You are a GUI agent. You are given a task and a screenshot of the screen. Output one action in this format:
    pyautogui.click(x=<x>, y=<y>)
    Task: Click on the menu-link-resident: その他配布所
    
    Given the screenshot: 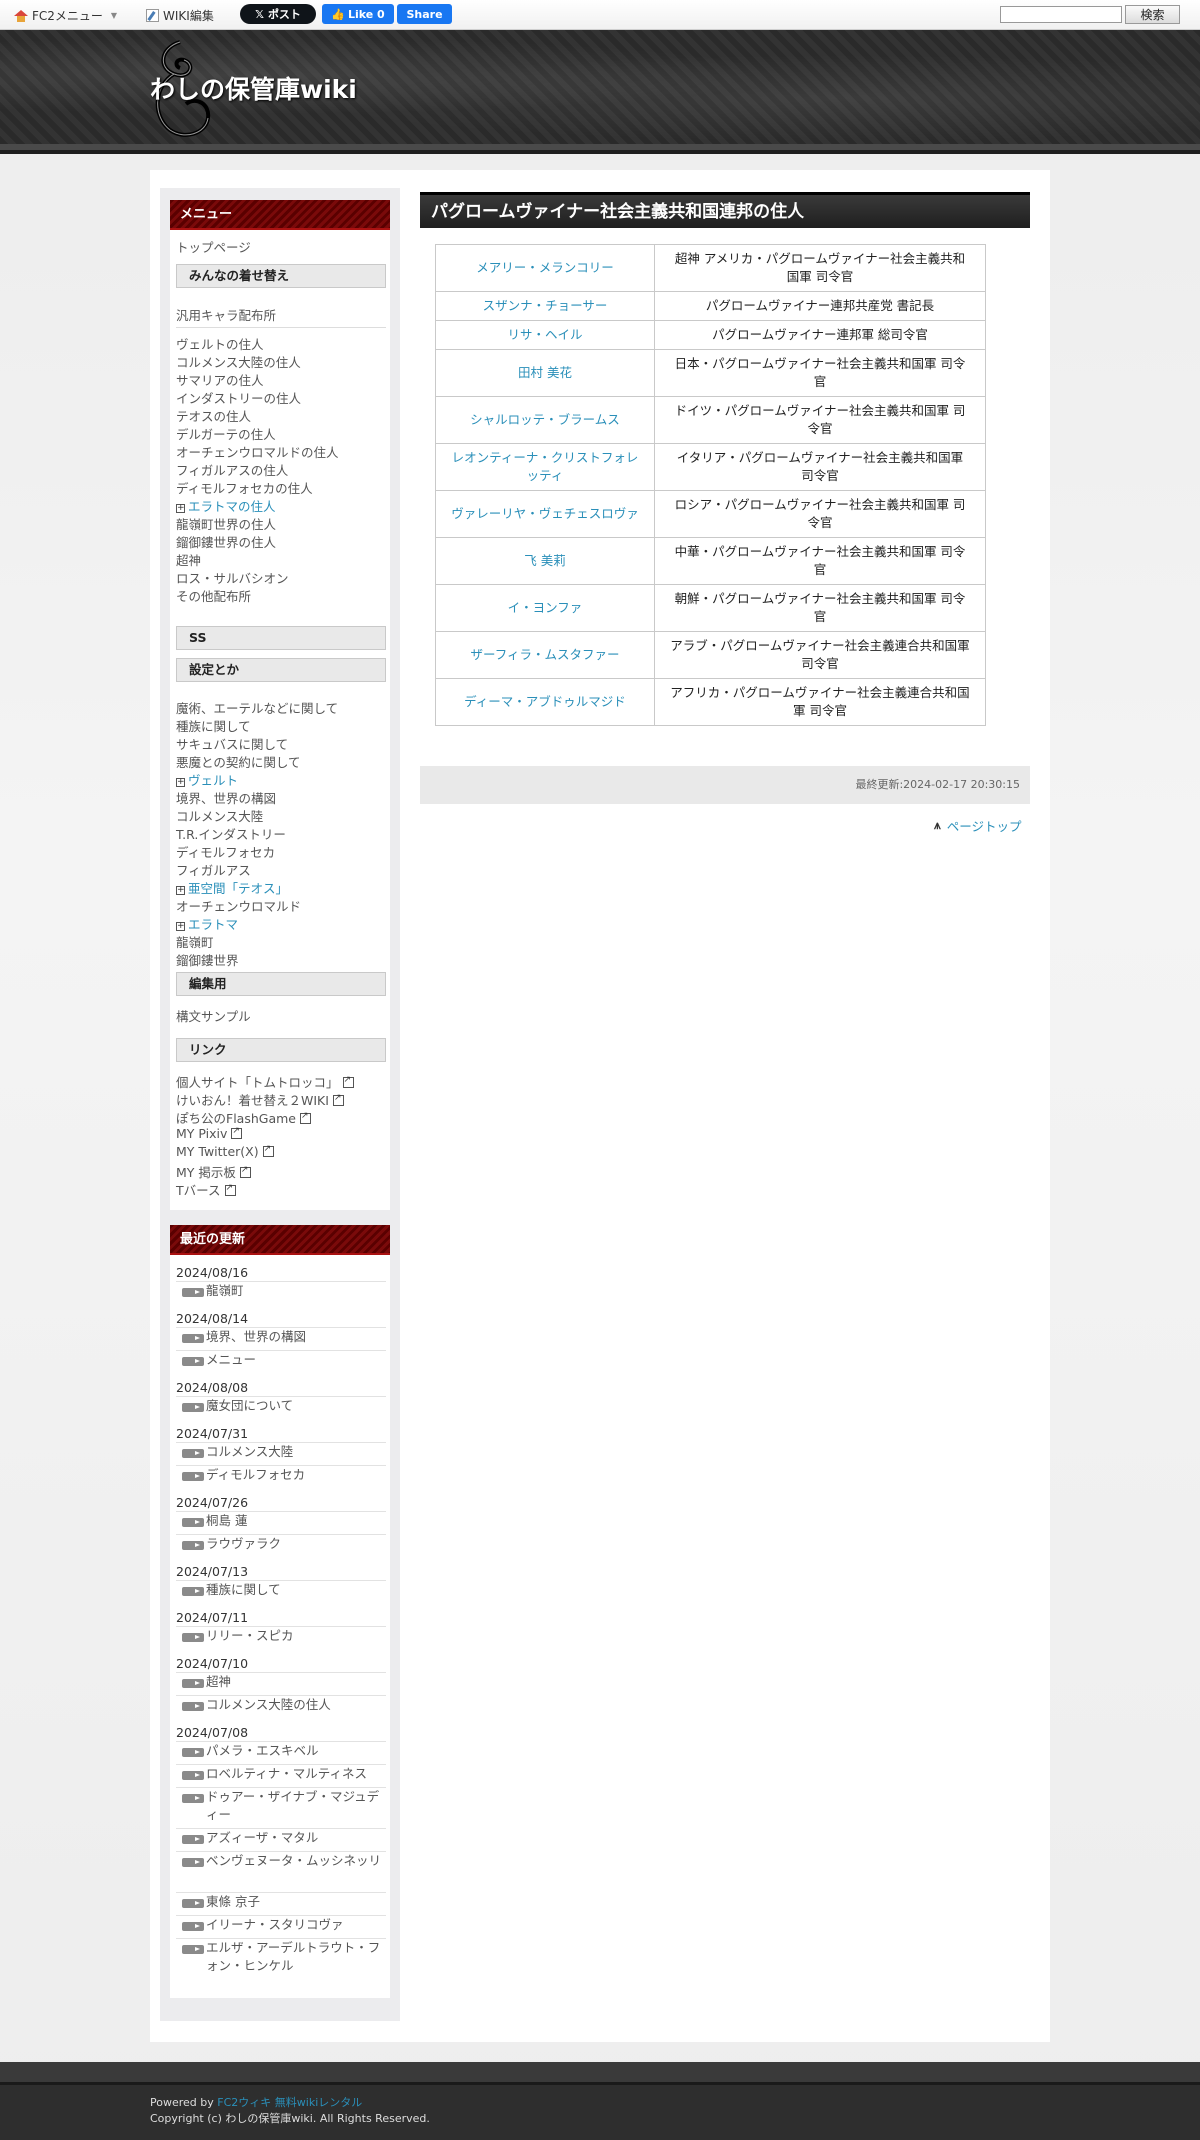 What is the action you would take?
    pyautogui.click(x=213, y=595)
    